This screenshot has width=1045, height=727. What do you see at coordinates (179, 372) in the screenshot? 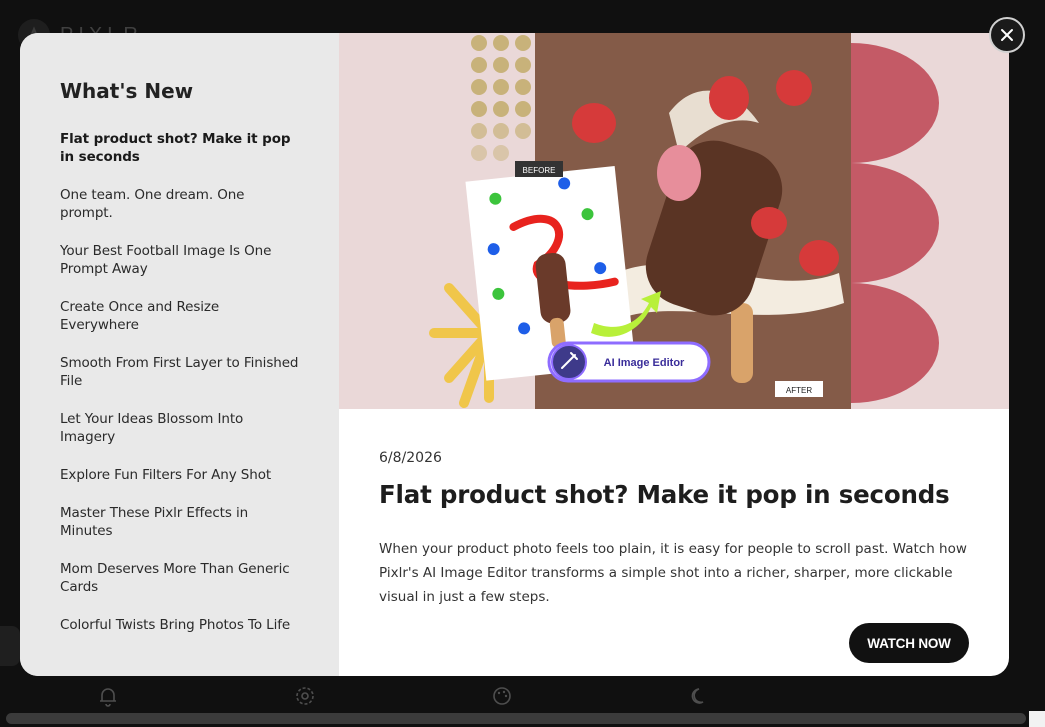
I see `news-item-4: Smooth From First Layer to Finished File` at bounding box center [179, 372].